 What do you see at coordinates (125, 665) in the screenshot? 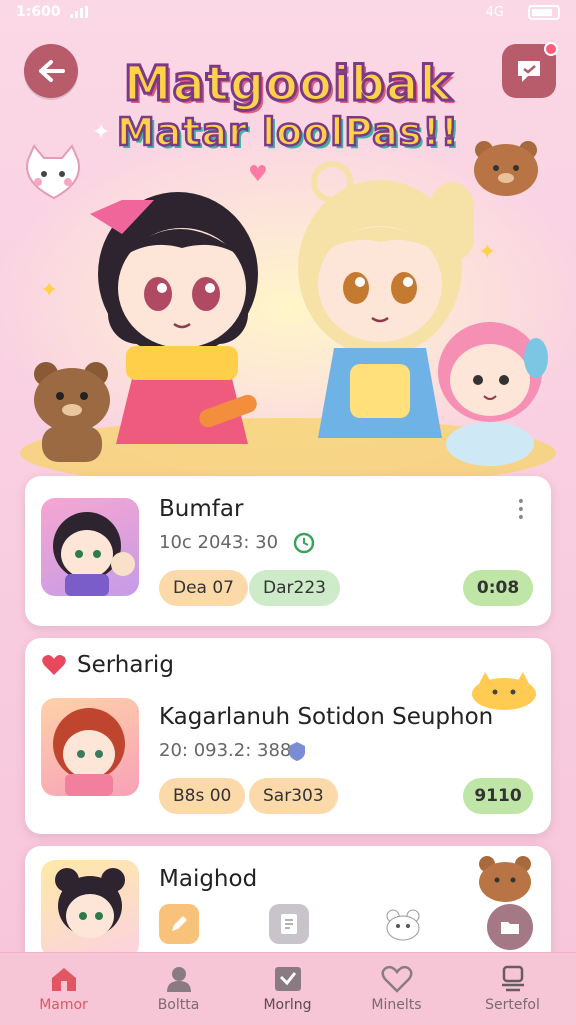
I see `section-label: Serharig` at bounding box center [125, 665].